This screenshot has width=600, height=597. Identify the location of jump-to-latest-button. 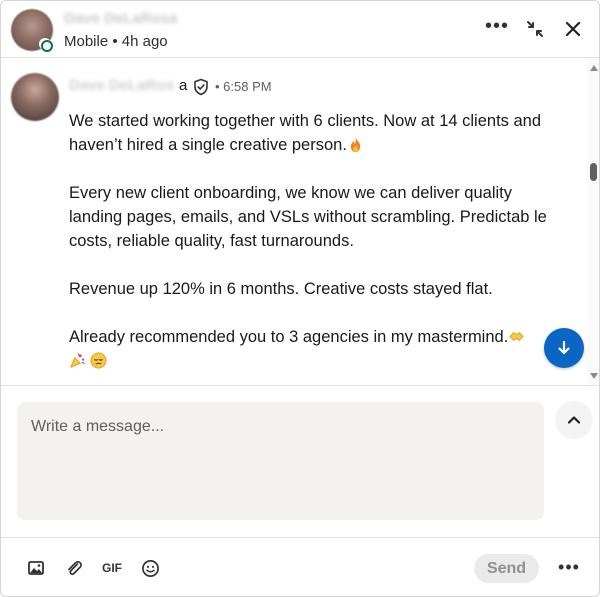
(564, 348).